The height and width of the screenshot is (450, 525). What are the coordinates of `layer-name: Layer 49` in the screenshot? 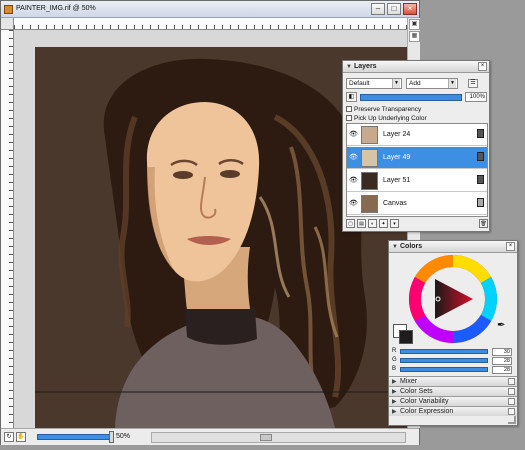 It's located at (397, 157).